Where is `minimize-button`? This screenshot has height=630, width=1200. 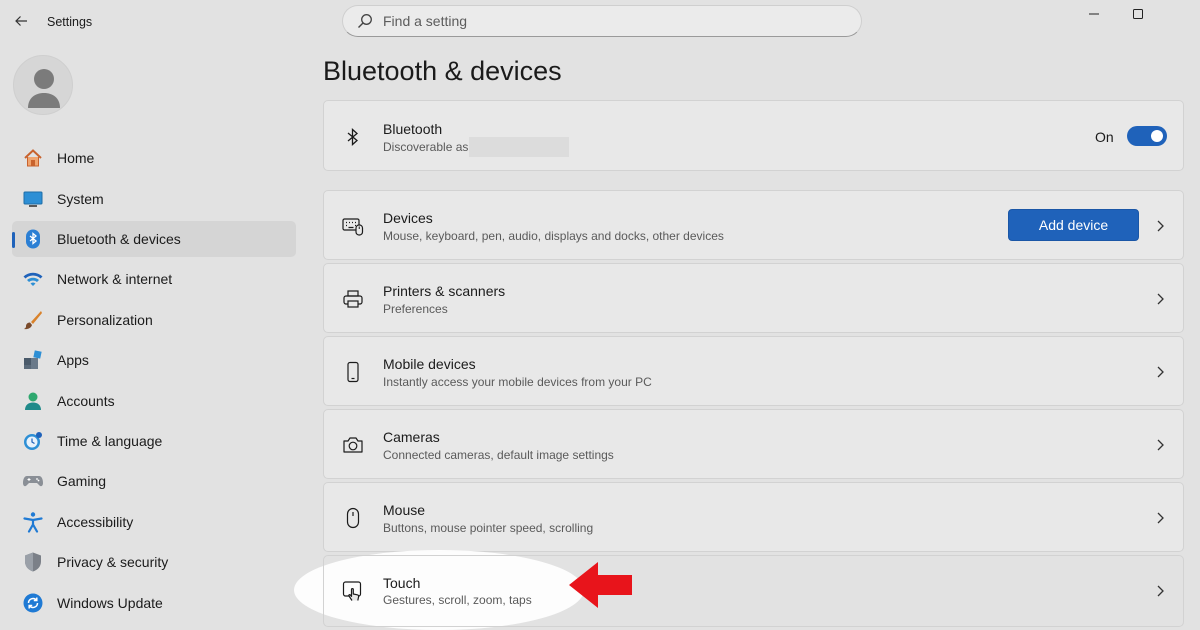
minimize-button is located at coordinates (1094, 14).